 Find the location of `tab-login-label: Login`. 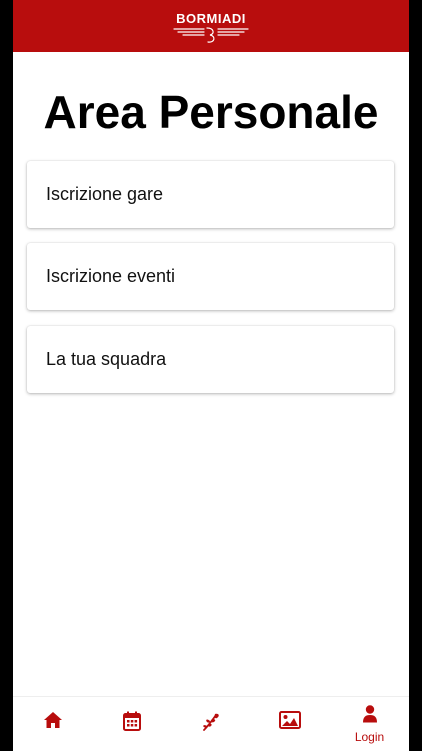

tab-login-label: Login is located at coordinates (369, 737).